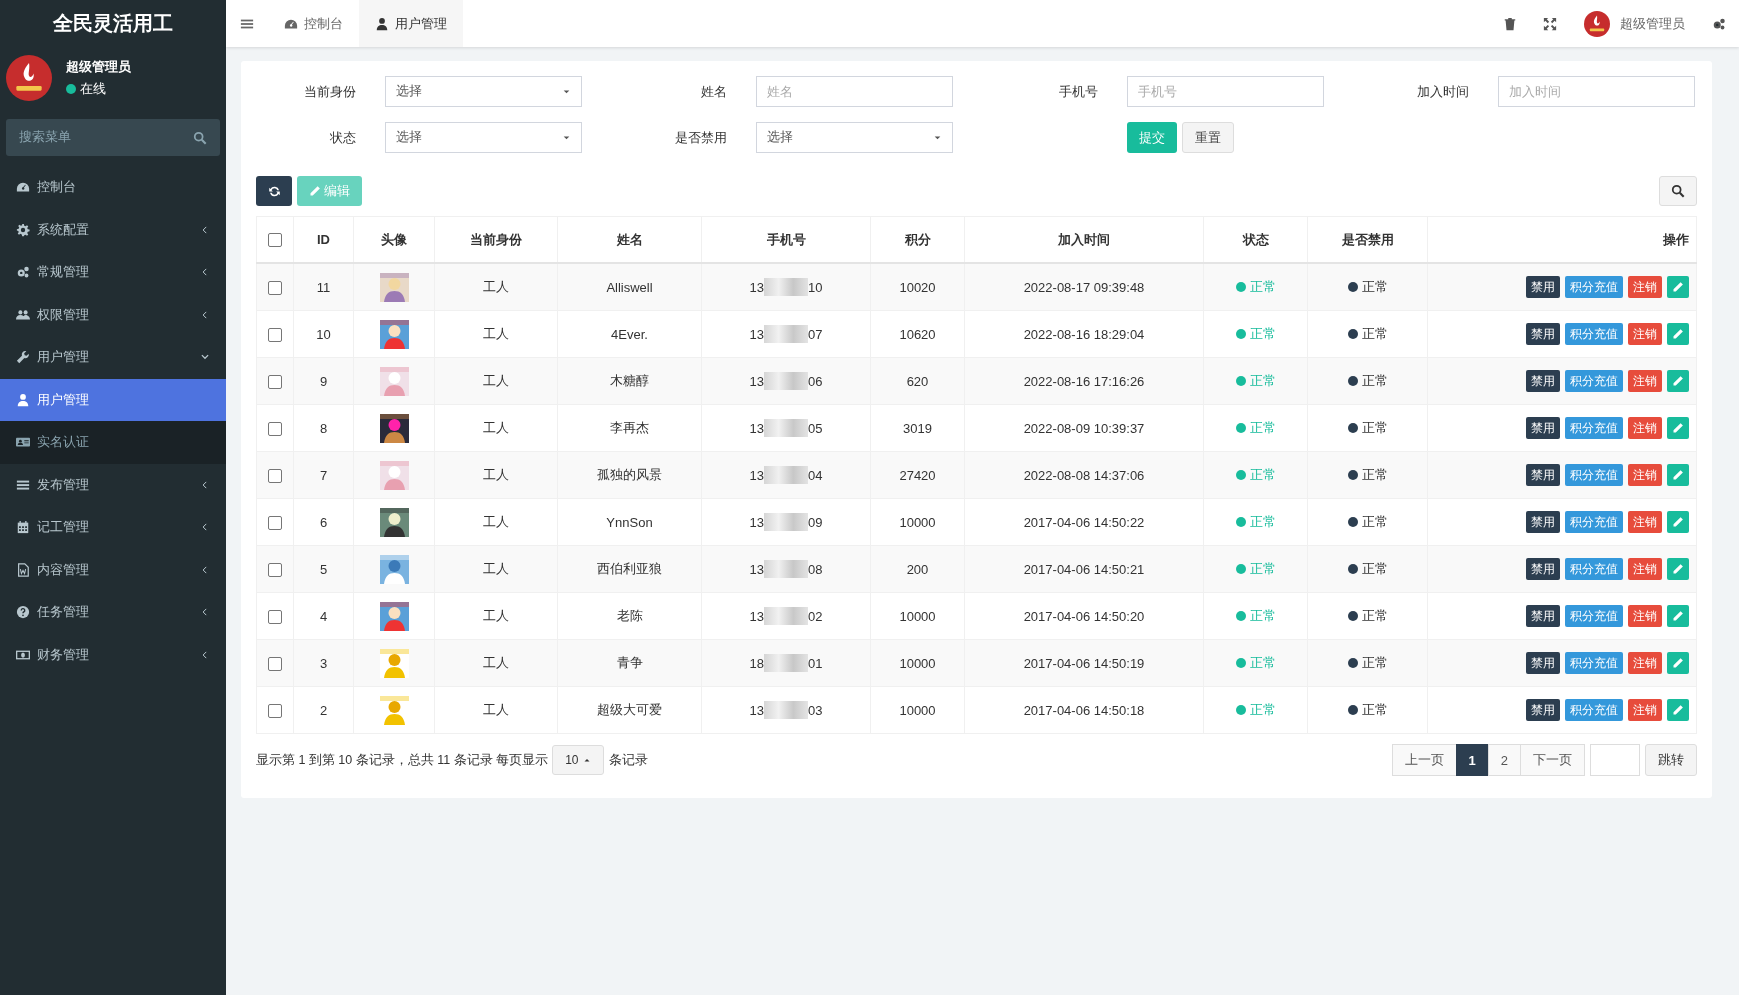  Describe the element at coordinates (578, 760) in the screenshot. I see `page-size-select: 10` at that location.